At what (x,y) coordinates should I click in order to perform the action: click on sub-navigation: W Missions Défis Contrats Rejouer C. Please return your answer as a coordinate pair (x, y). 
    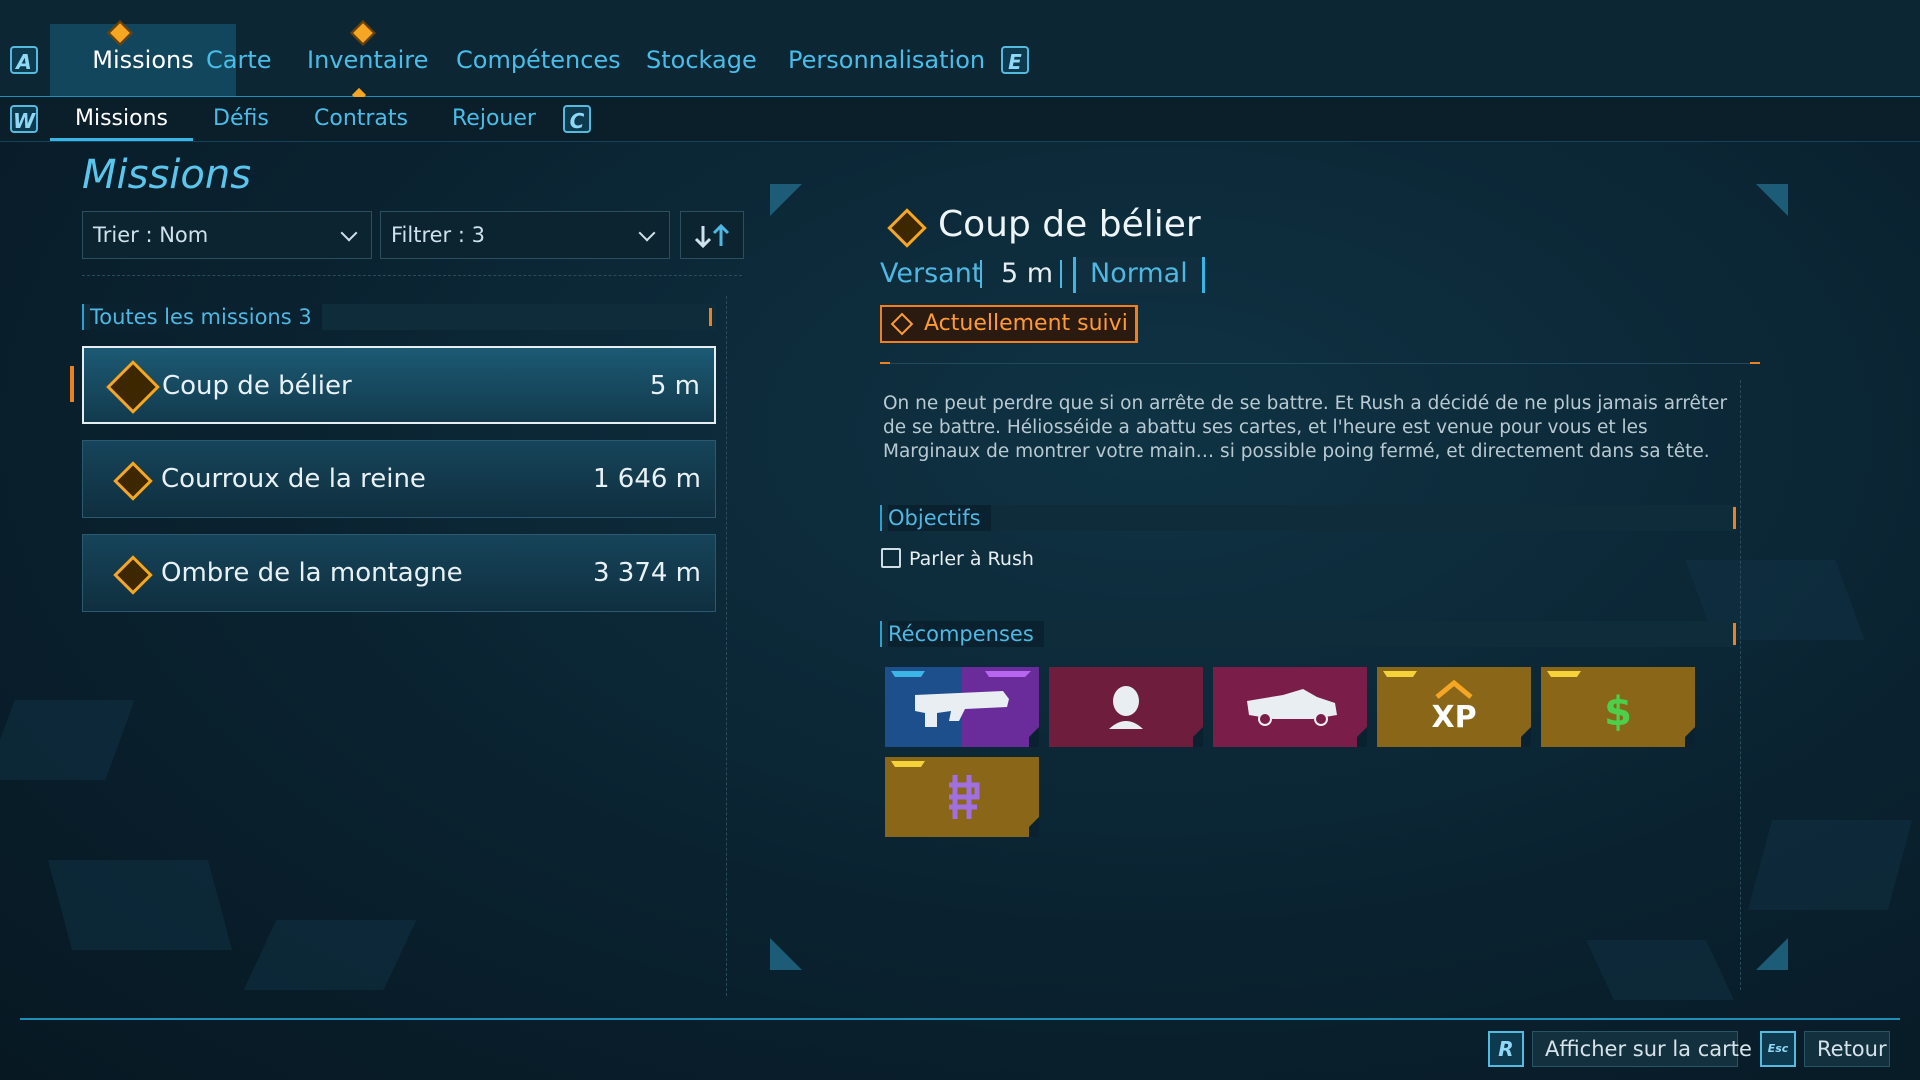
    Looking at the image, I should click on (960, 119).